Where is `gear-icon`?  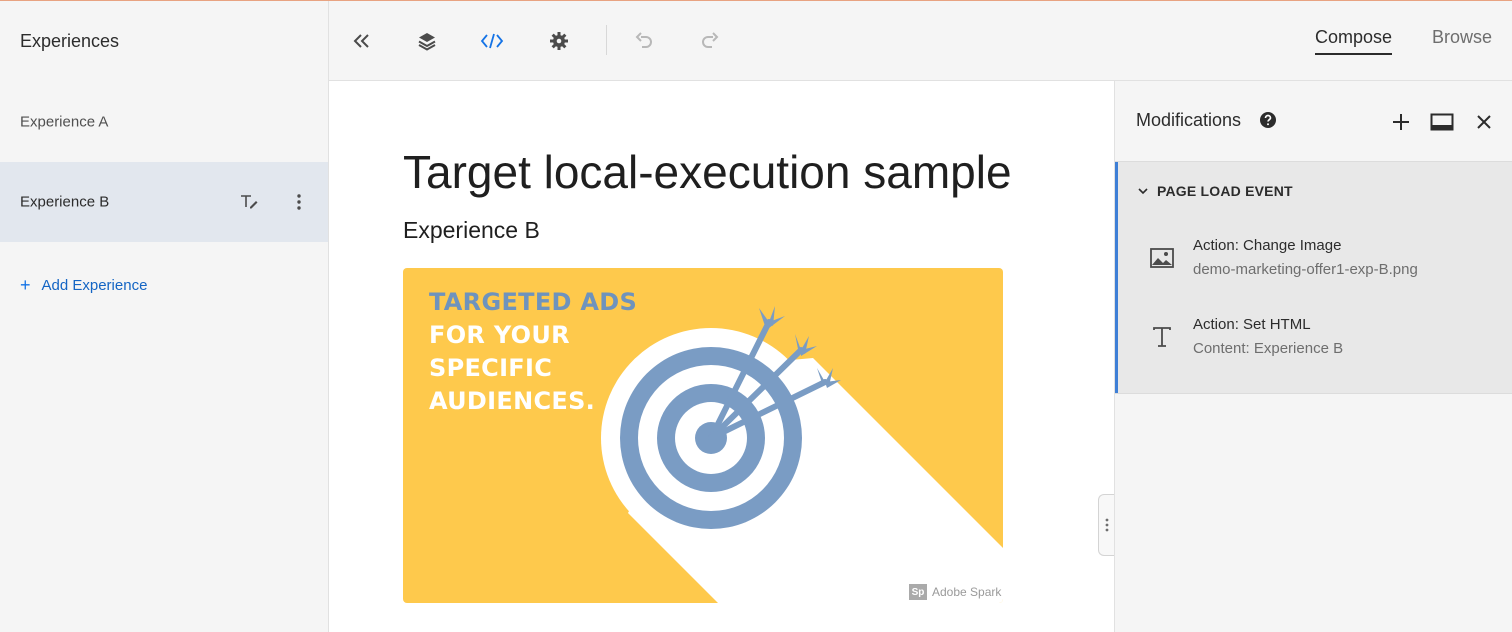
gear-icon is located at coordinates (559, 41).